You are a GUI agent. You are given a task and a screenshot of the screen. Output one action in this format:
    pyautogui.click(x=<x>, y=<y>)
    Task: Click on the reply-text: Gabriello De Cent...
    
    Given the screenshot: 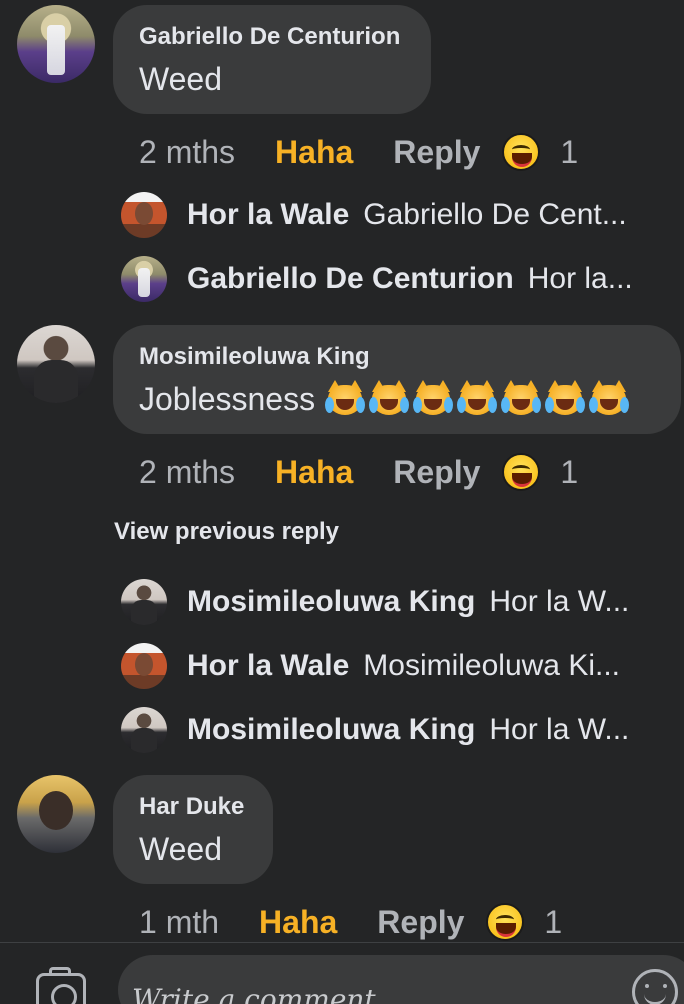 What is the action you would take?
    pyautogui.click(x=494, y=215)
    